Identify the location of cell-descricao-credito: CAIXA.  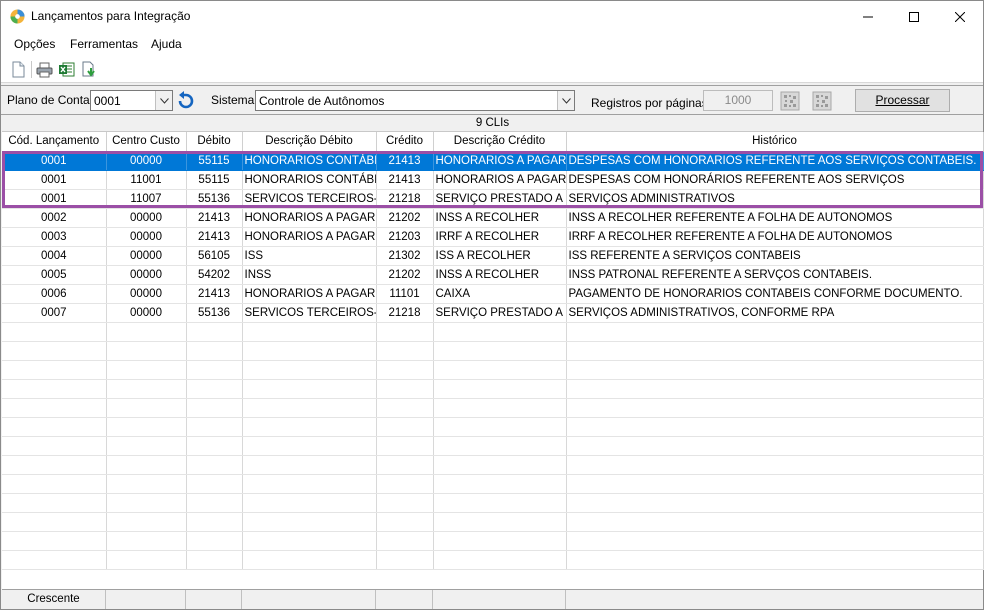
(500, 294).